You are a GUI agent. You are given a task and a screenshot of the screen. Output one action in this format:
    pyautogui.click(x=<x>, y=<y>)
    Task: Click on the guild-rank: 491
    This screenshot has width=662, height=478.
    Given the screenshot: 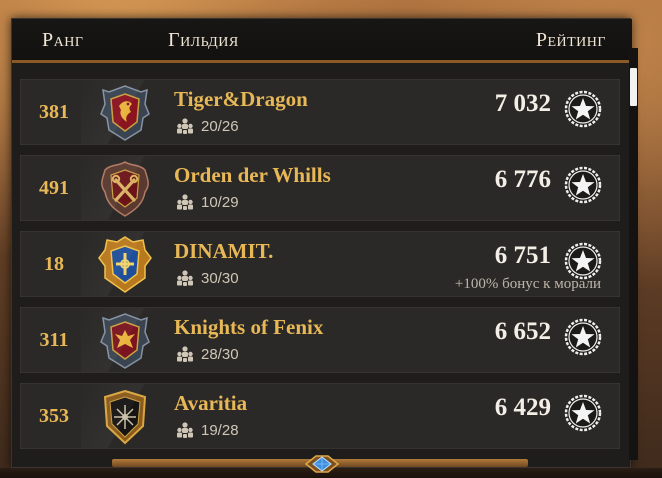 What is the action you would take?
    pyautogui.click(x=54, y=188)
    